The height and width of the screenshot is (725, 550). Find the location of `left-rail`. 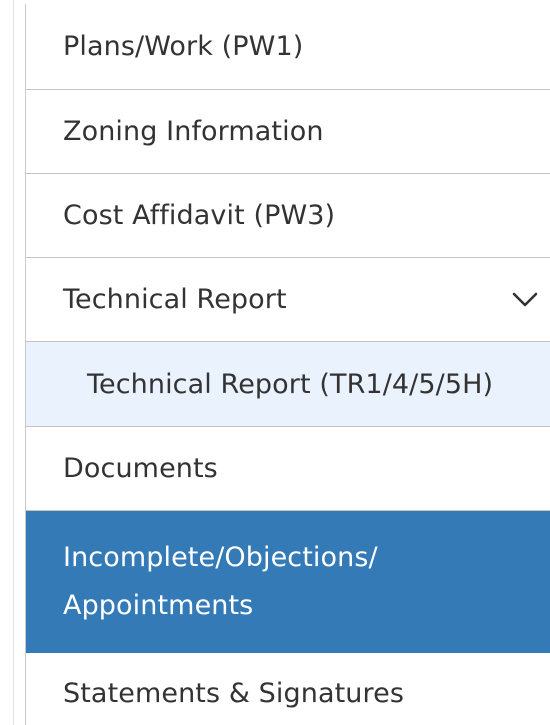

left-rail is located at coordinates (7, 362).